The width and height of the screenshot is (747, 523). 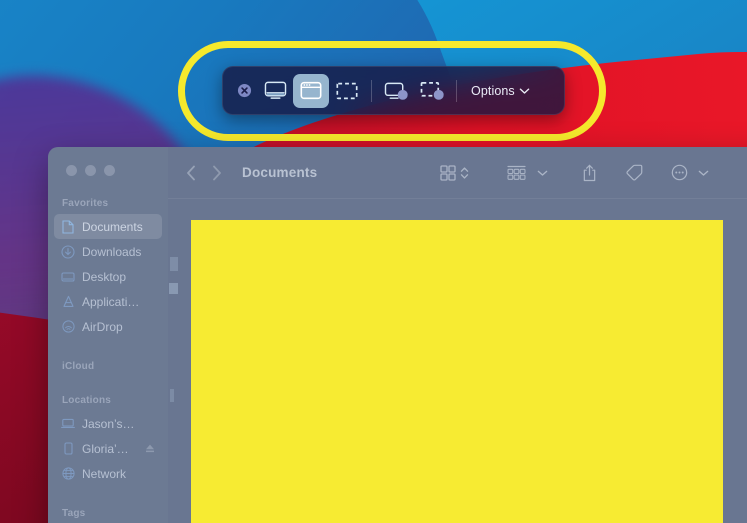 What do you see at coordinates (280, 172) in the screenshot?
I see `page-title: Documents` at bounding box center [280, 172].